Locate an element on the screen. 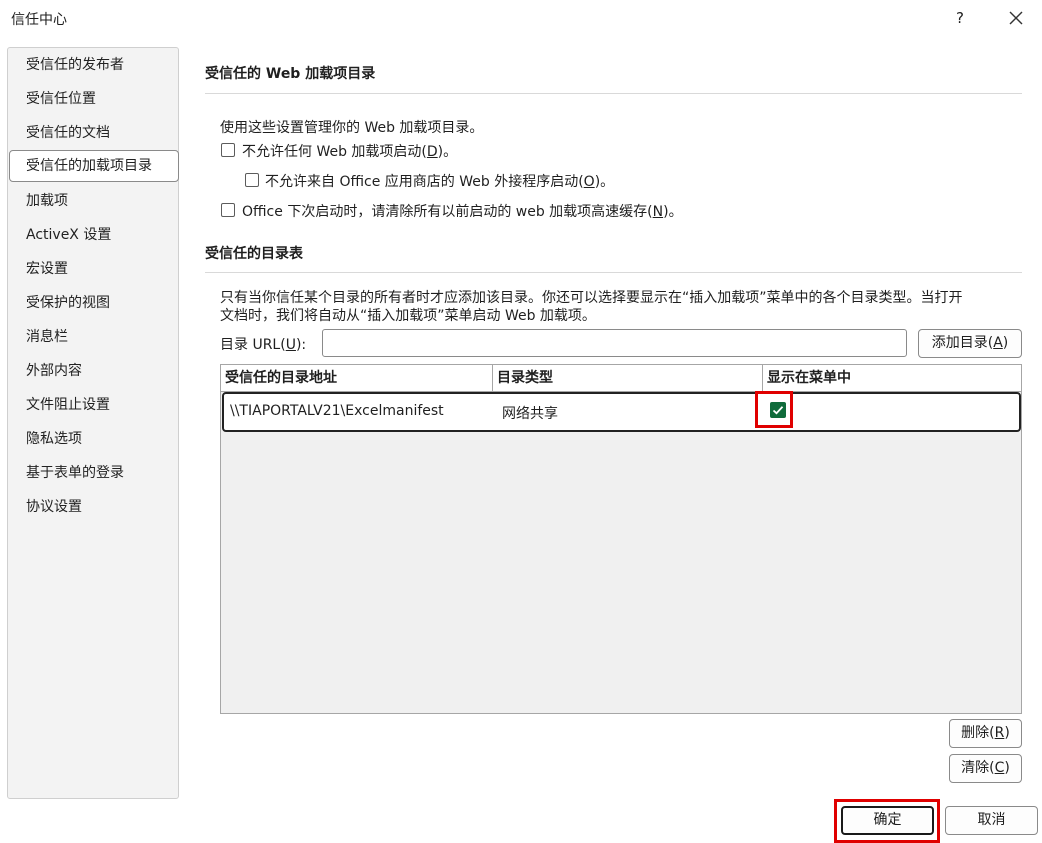 This screenshot has width=1042, height=843. sidebar-item-message-bar: 消息栏 is located at coordinates (94, 337).